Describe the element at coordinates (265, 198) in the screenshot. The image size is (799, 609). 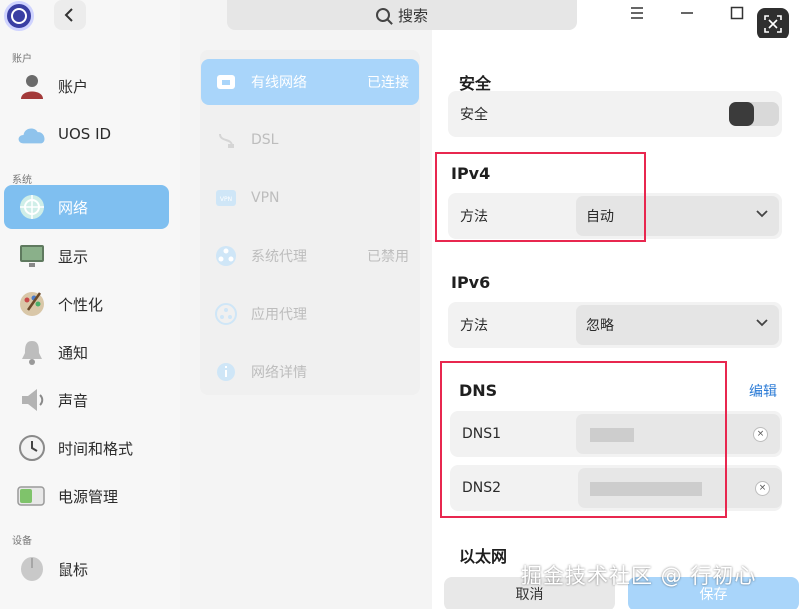
I see `network-menu-label: VPN` at that location.